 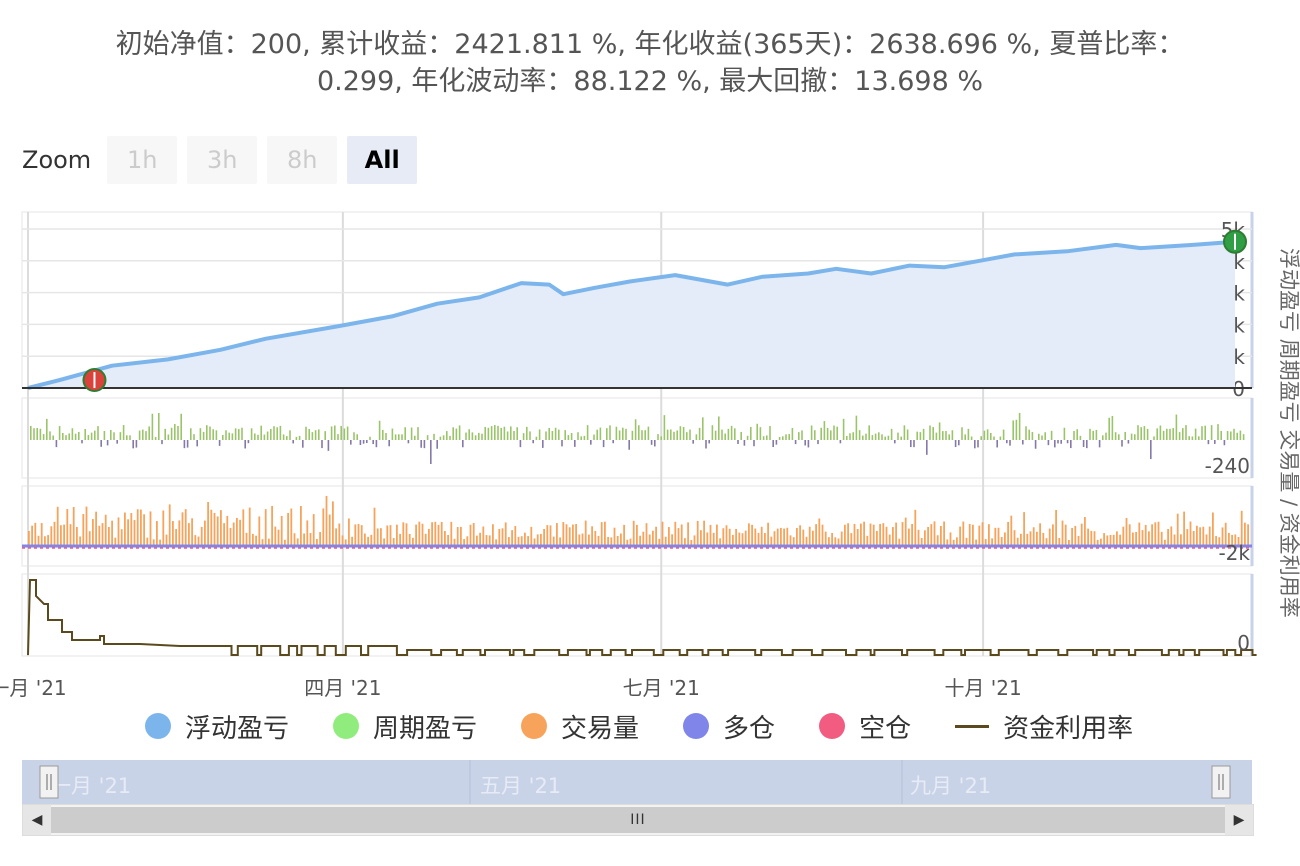 I want to click on zoom-all-button: All, so click(x=382, y=160).